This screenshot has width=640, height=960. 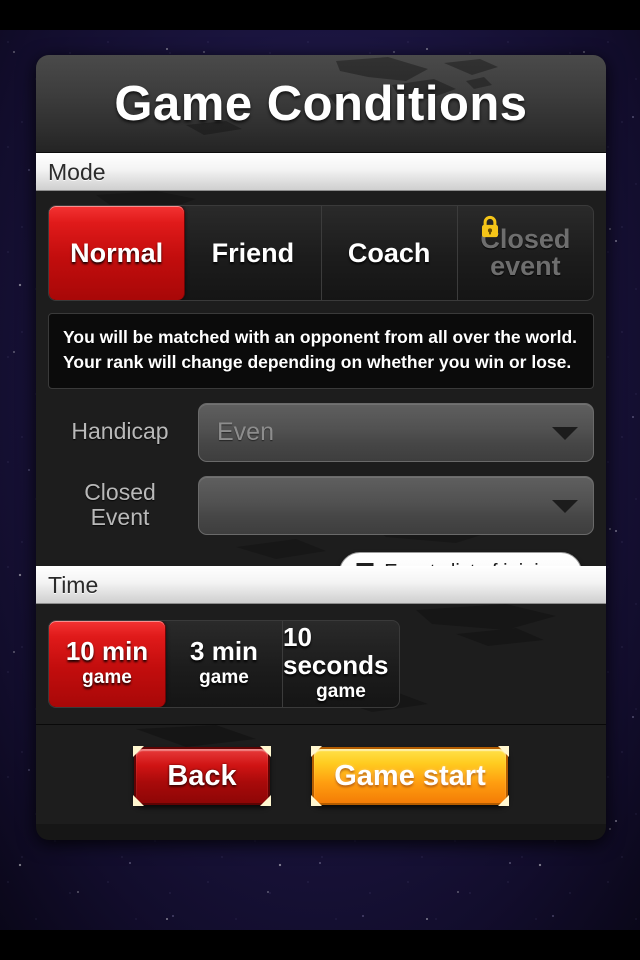 I want to click on game-start-button-label: Game start, so click(x=410, y=775).